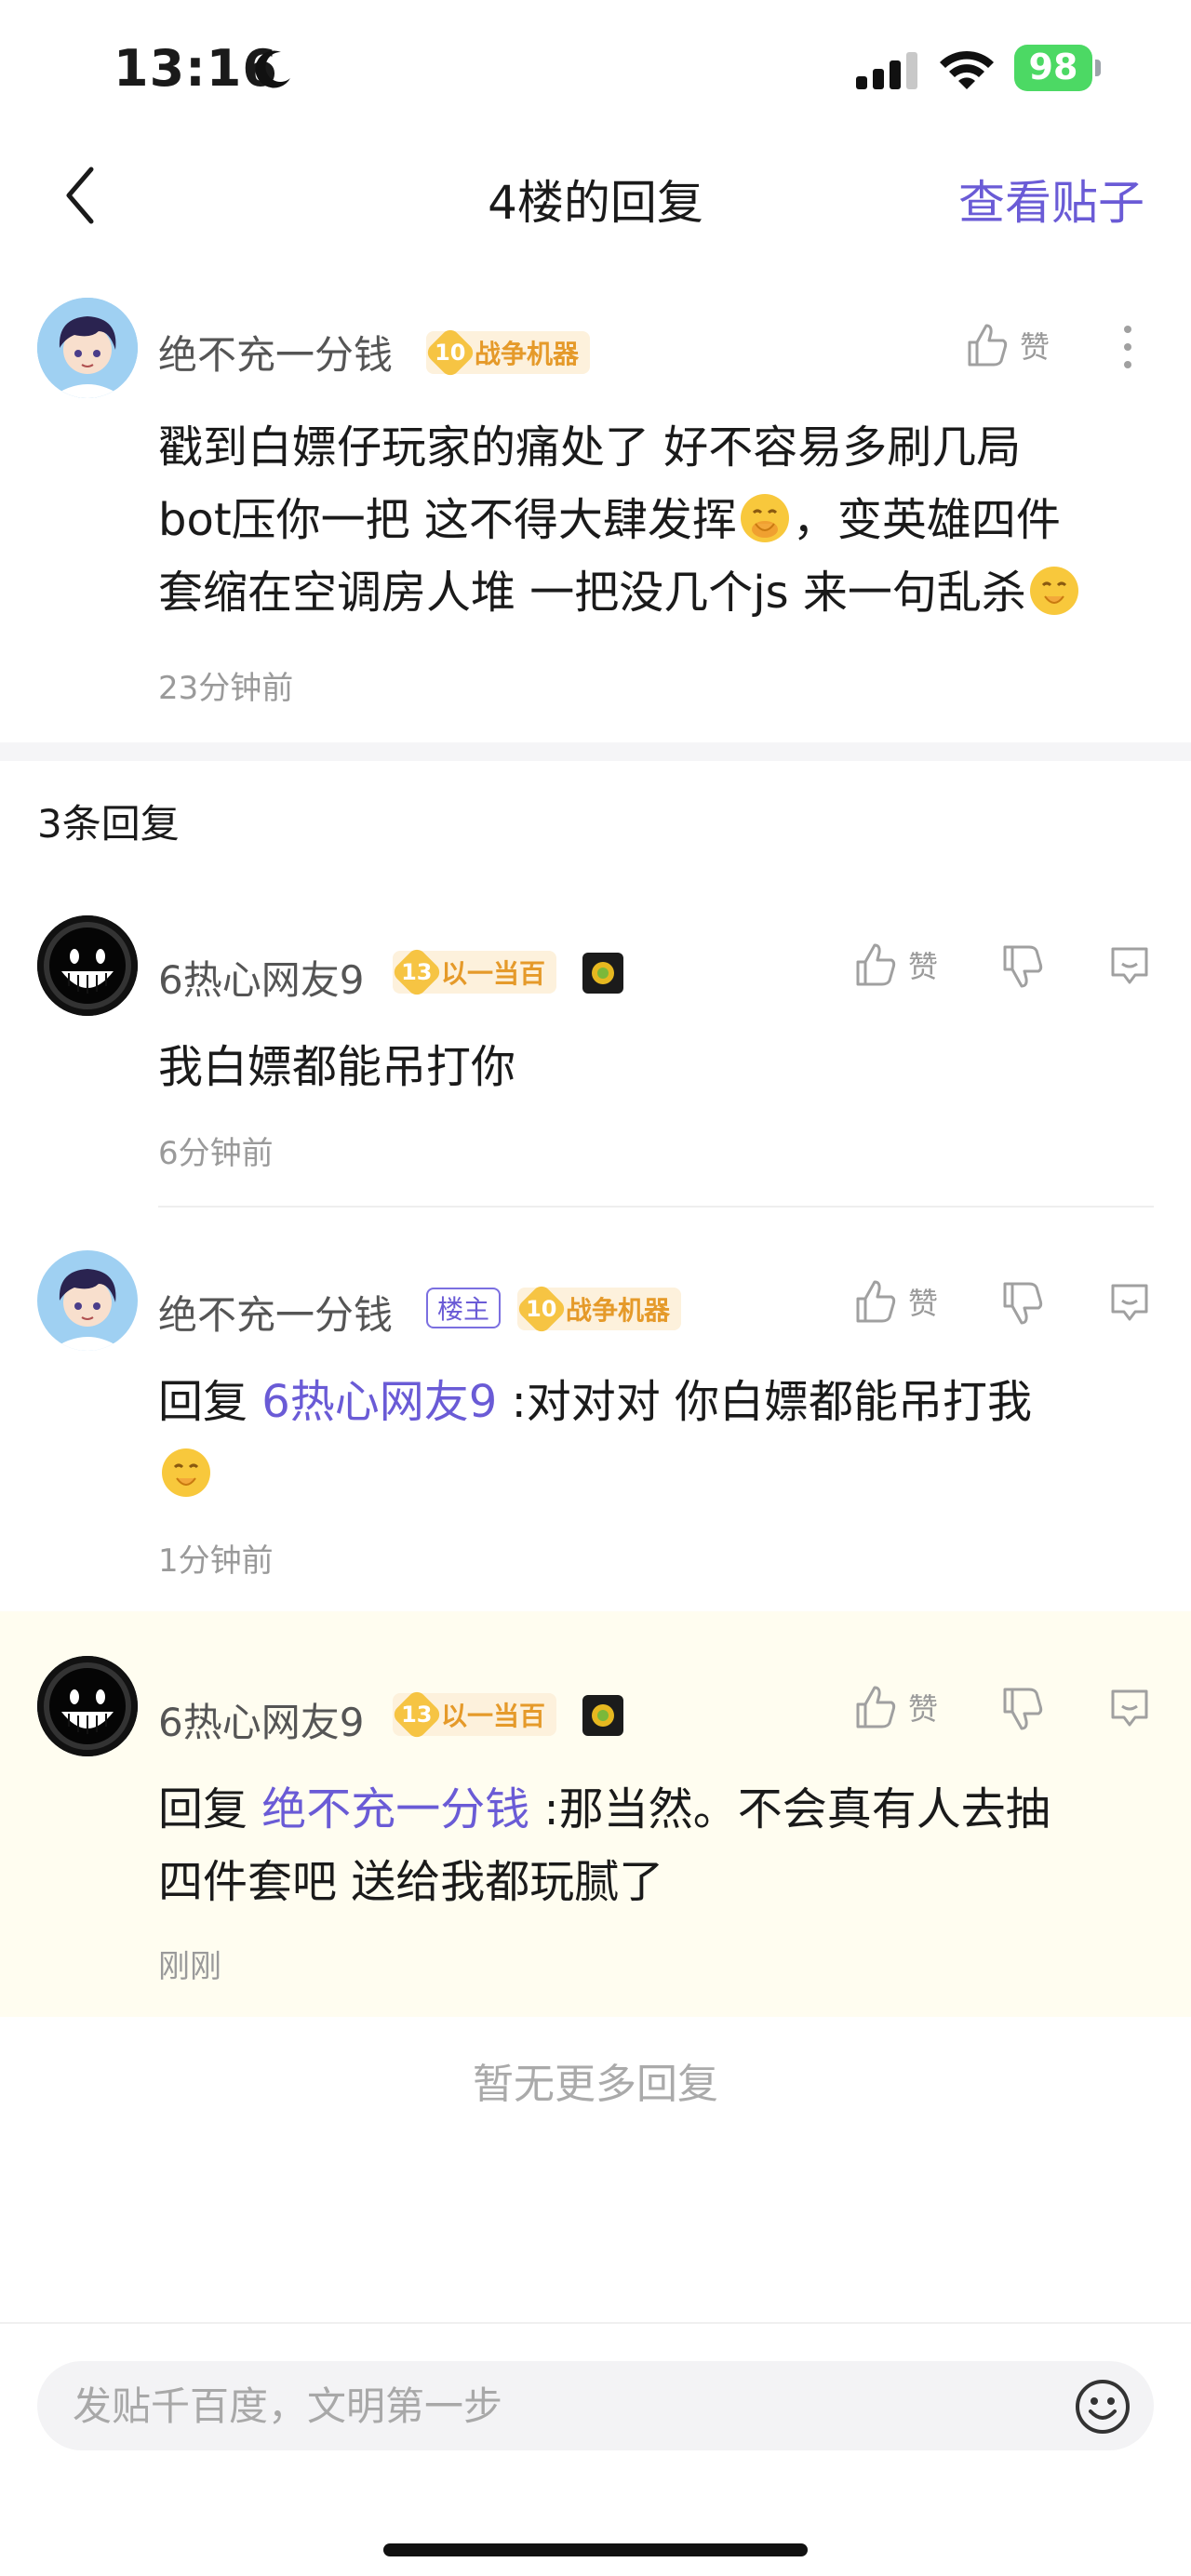 Image resolution: width=1191 pixels, height=2576 pixels. Describe the element at coordinates (665, 1474) in the screenshot. I see `content-line` at that location.